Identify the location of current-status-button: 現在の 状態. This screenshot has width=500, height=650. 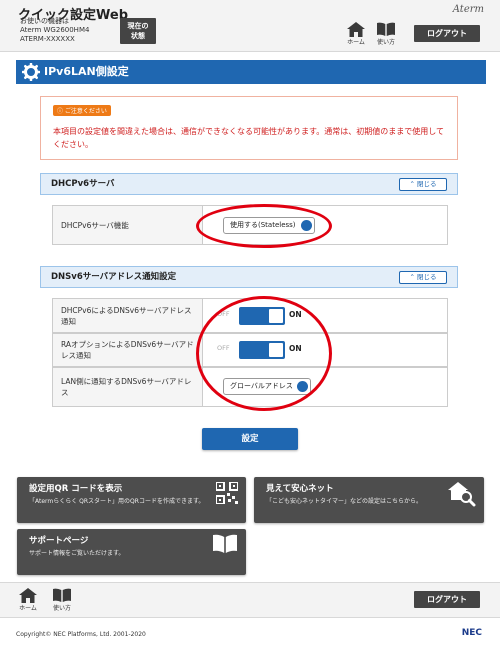
(138, 31).